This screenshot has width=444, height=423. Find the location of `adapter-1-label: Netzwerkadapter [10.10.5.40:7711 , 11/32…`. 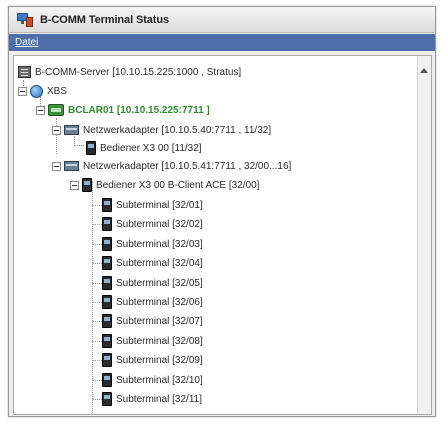

adapter-1-label: Netzwerkadapter [10.10.5.40:7711 , 11/32… is located at coordinates (177, 130).